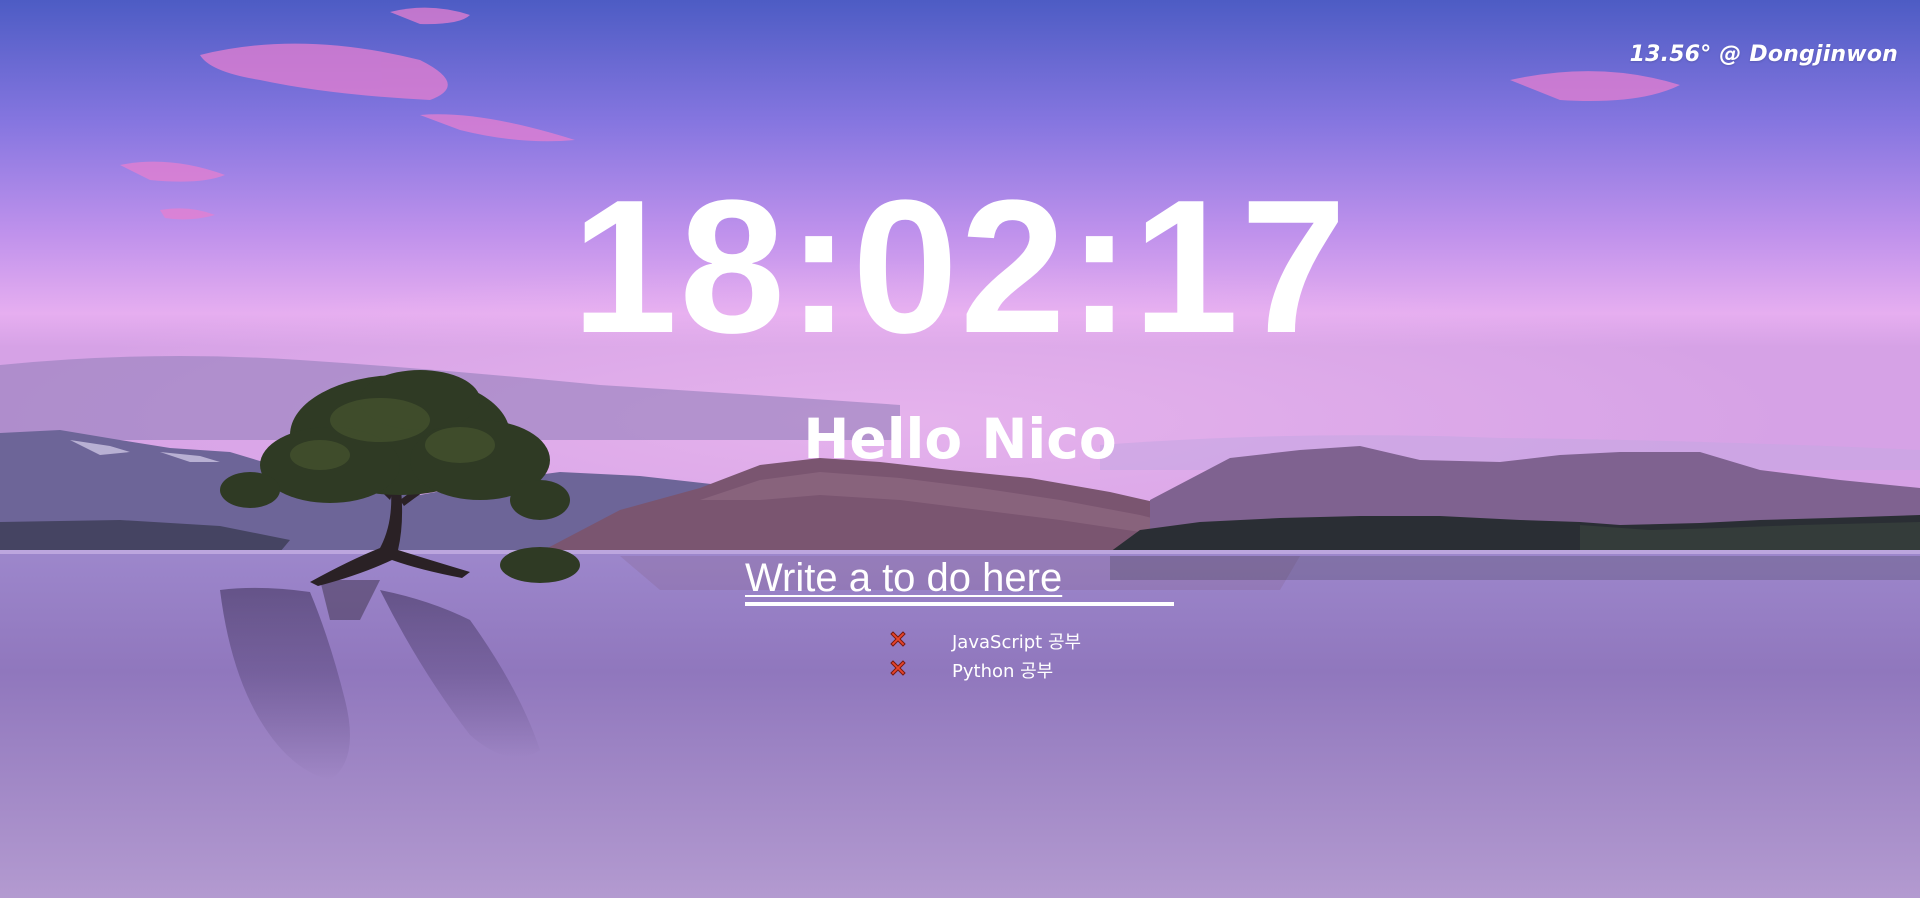 The image size is (1920, 898). I want to click on todo-item: Python 공부, so click(983, 669).